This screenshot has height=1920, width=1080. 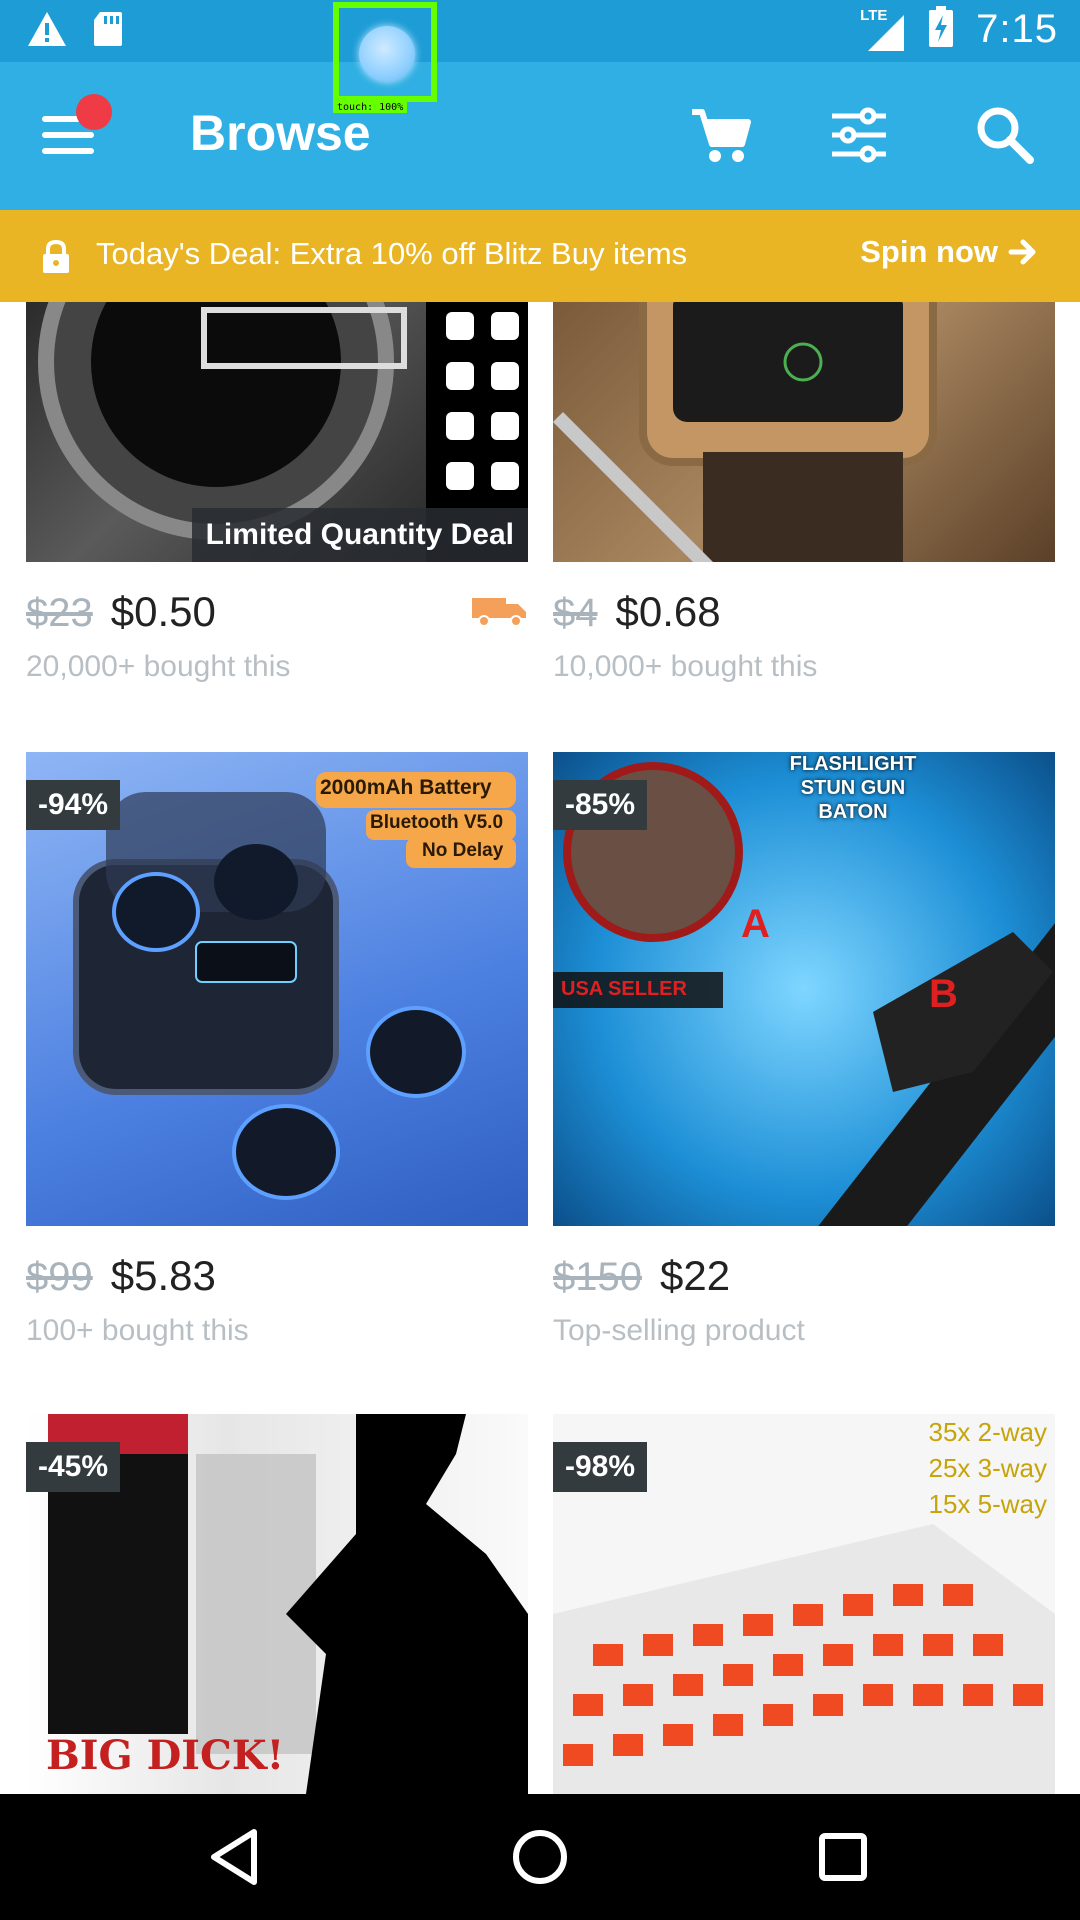 I want to click on image-caption: No Delay, so click(x=463, y=850).